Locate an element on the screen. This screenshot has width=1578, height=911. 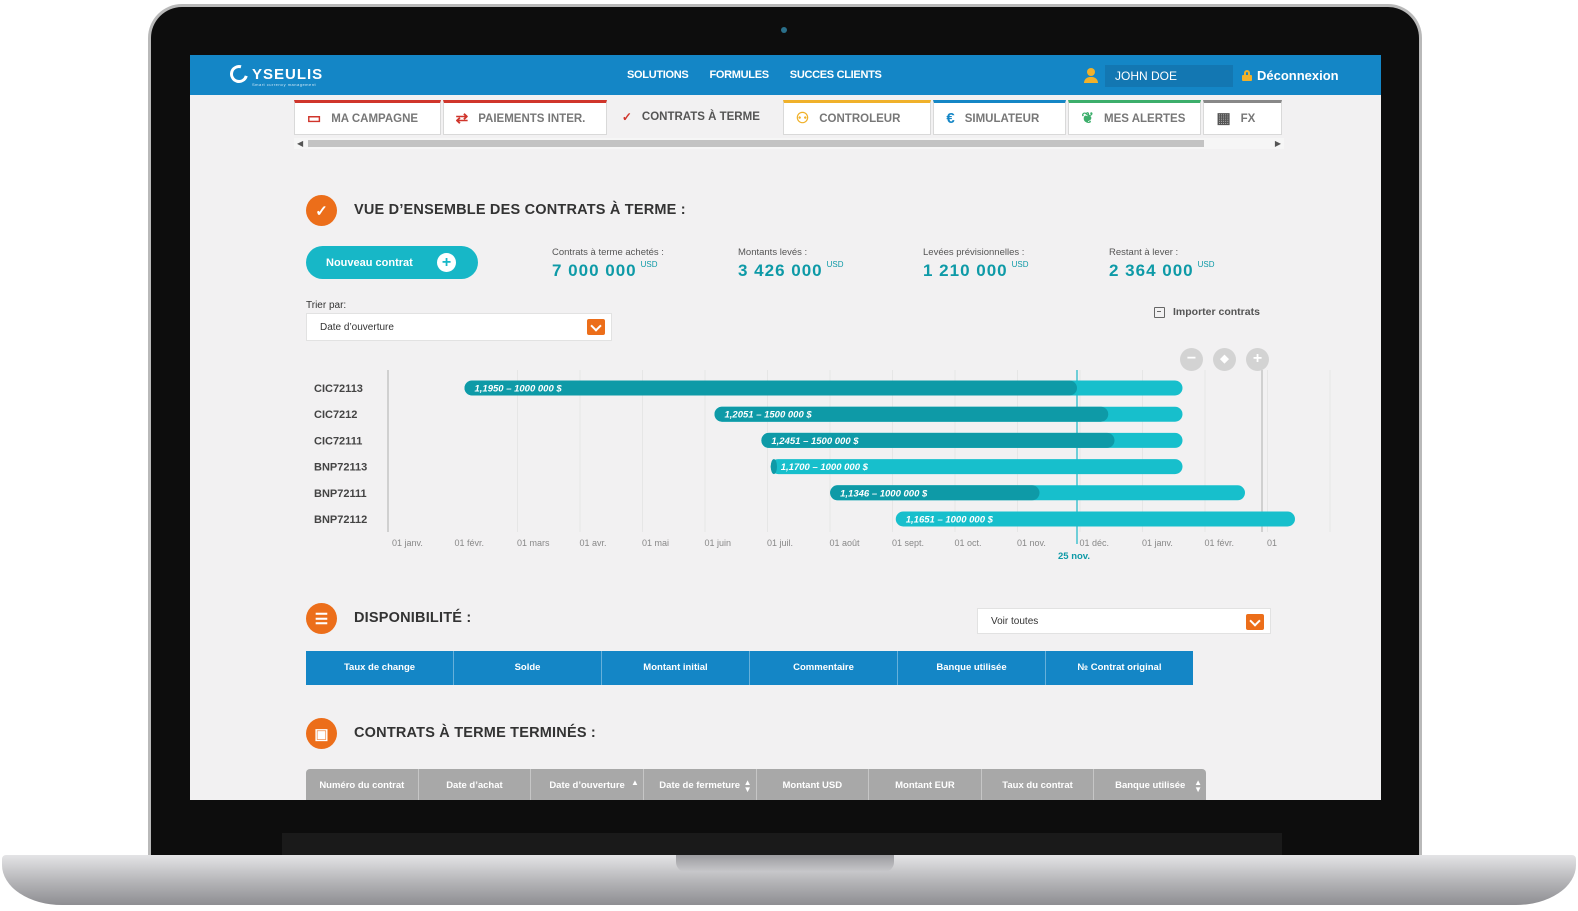
reset-zoom-icon: ◆ is located at coordinates (1224, 359).